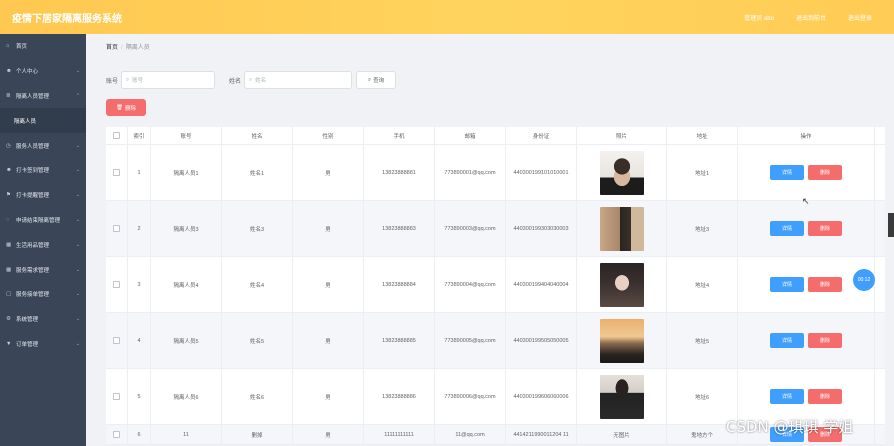  I want to click on home-icon: ⌂, so click(8, 46).